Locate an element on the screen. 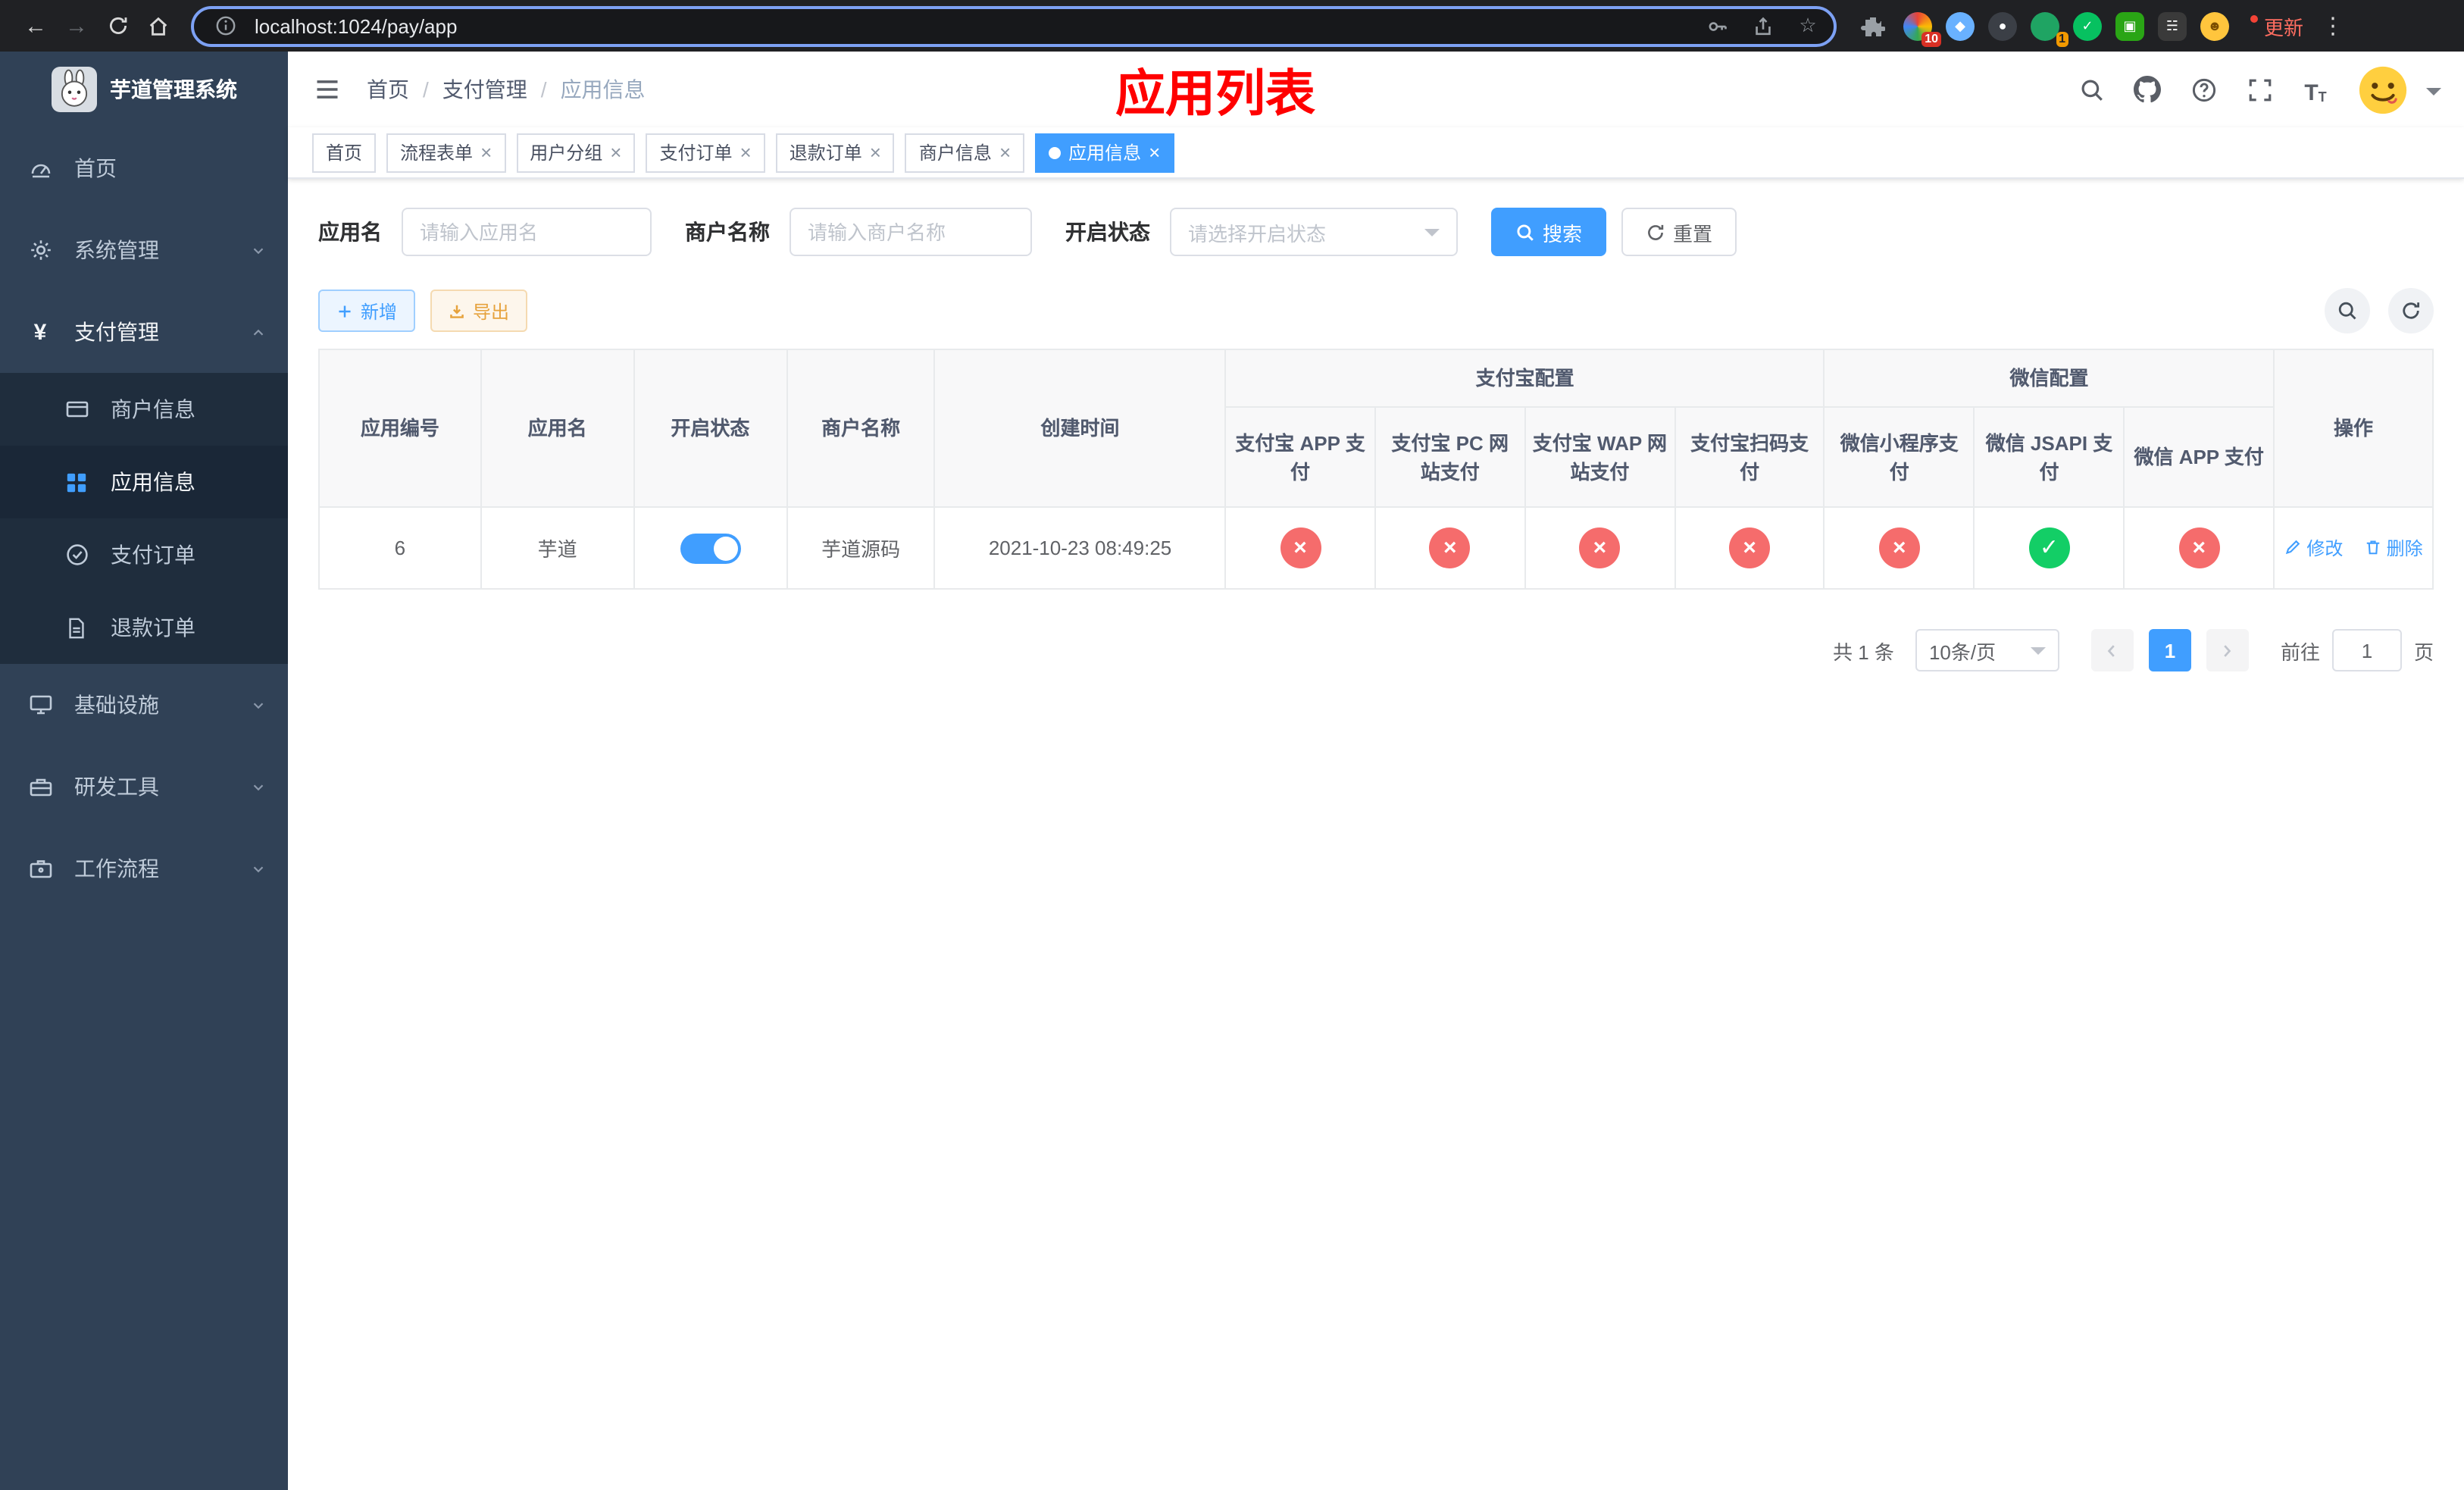 This screenshot has height=1490, width=2464. col-wx-app: 微信 APP 支付 is located at coordinates (2199, 457).